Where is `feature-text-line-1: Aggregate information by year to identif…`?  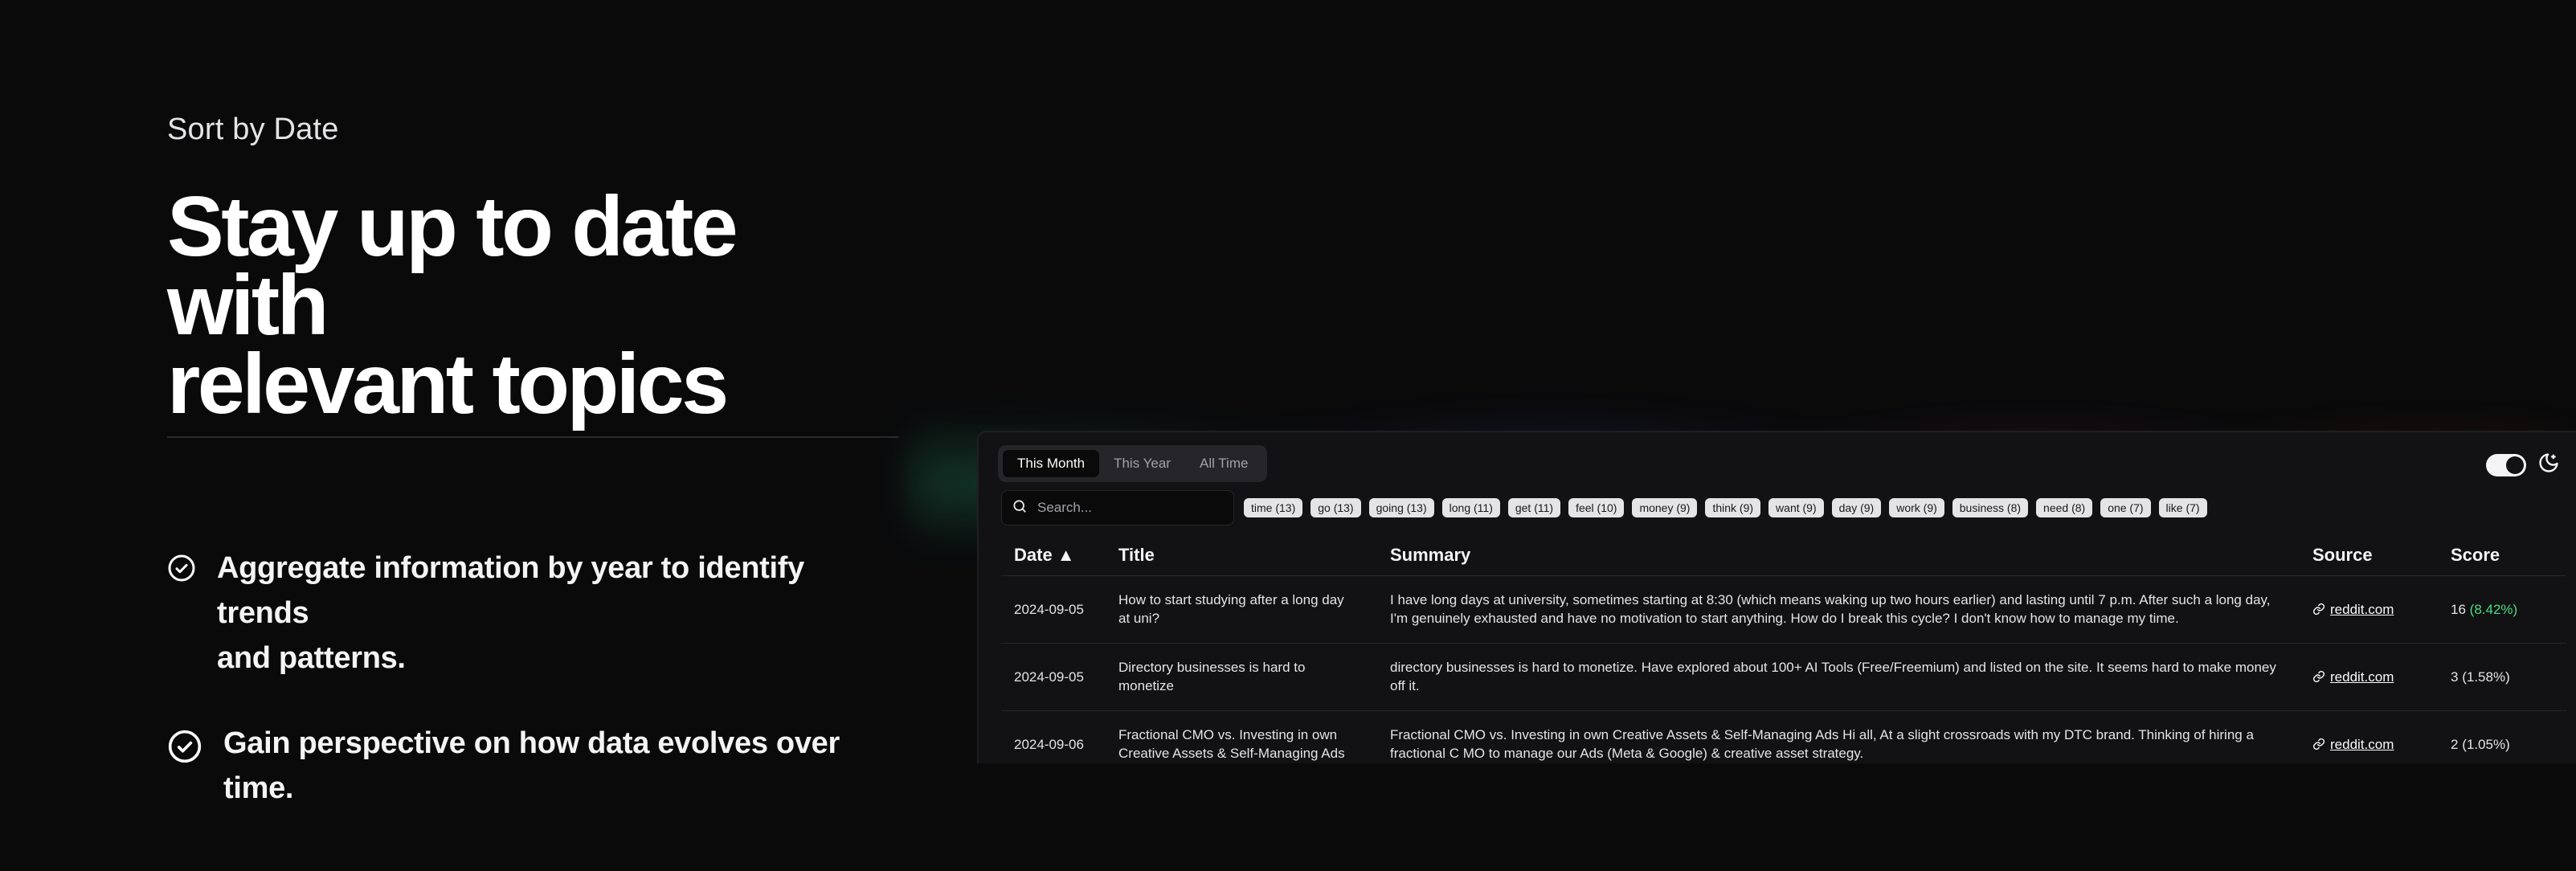 feature-text-line-1: Aggregate information by year to identif… is located at coordinates (510, 590).